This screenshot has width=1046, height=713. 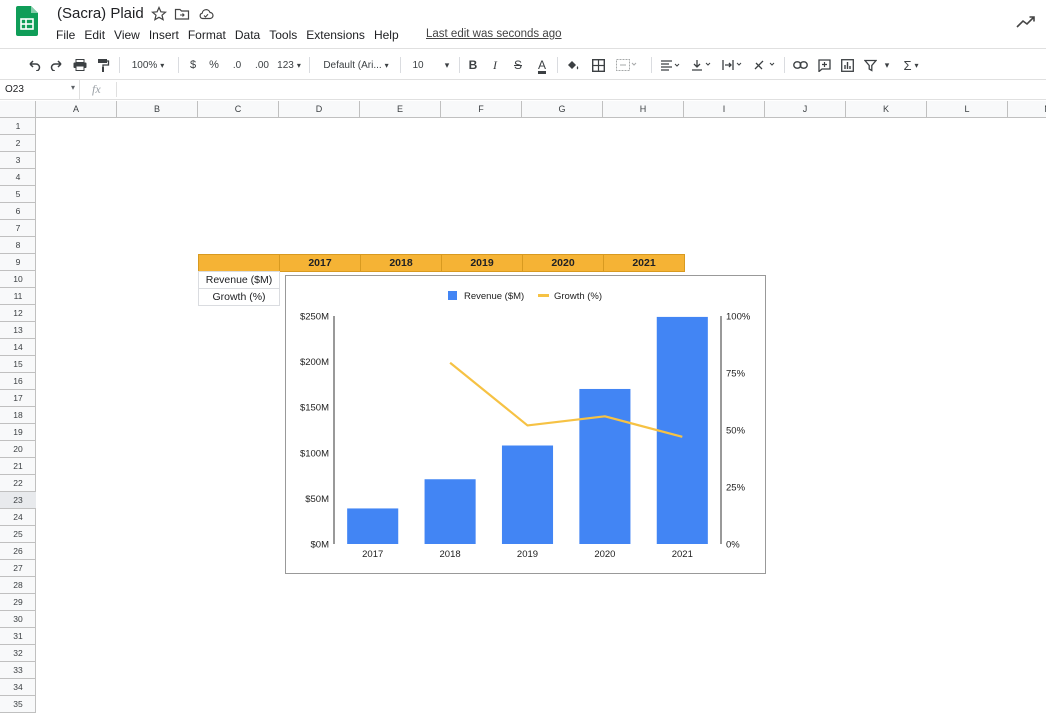 What do you see at coordinates (262, 65) in the screenshot?
I see `increase-decimal-button: .00` at bounding box center [262, 65].